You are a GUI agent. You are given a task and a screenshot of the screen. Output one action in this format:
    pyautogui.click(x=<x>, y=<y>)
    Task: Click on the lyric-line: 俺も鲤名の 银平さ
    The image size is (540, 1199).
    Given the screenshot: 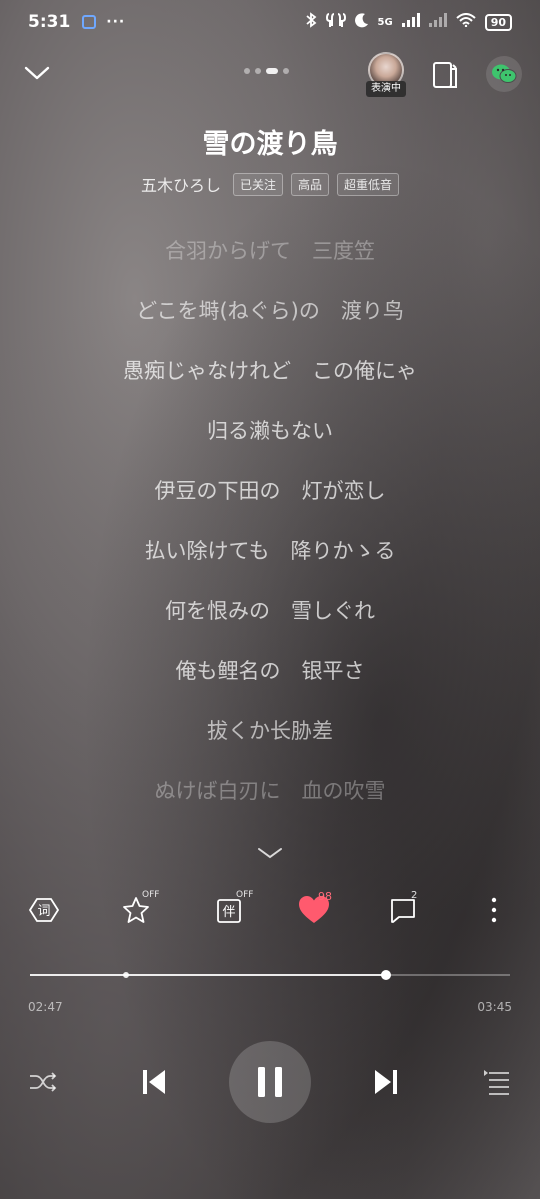 What is the action you would take?
    pyautogui.click(x=270, y=680)
    